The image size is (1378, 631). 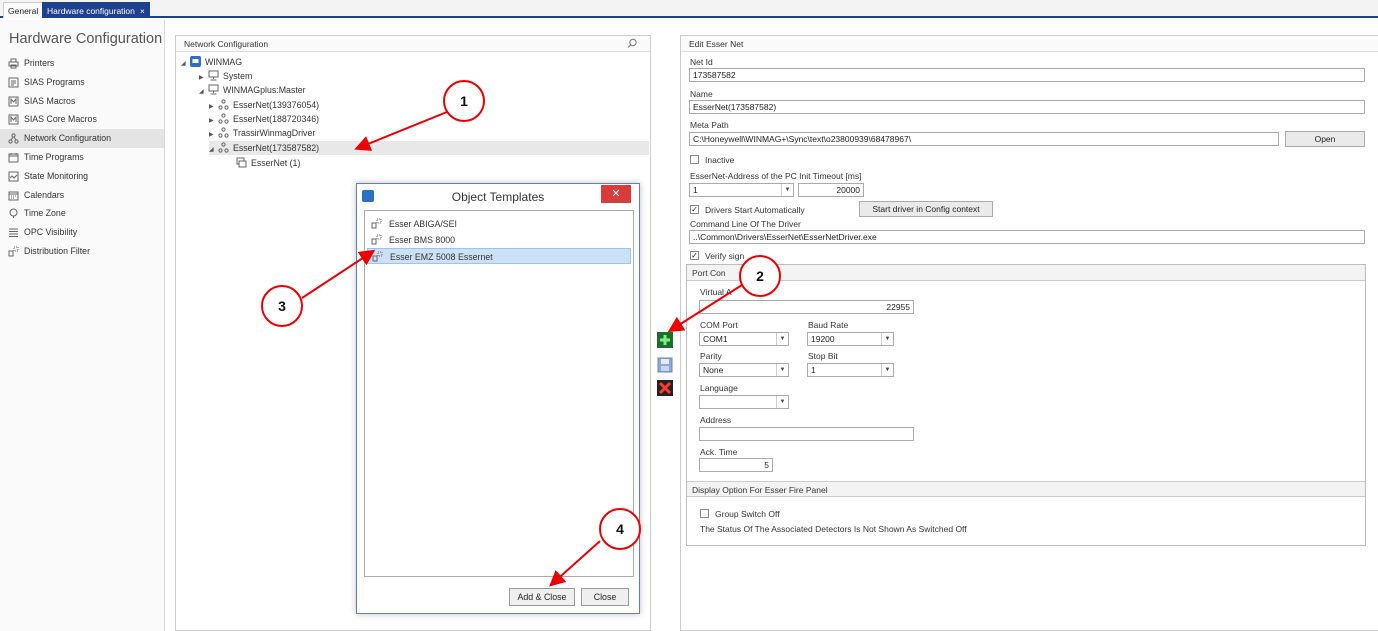 I want to click on nav-item-label: SIAS Core Macros, so click(x=60, y=119).